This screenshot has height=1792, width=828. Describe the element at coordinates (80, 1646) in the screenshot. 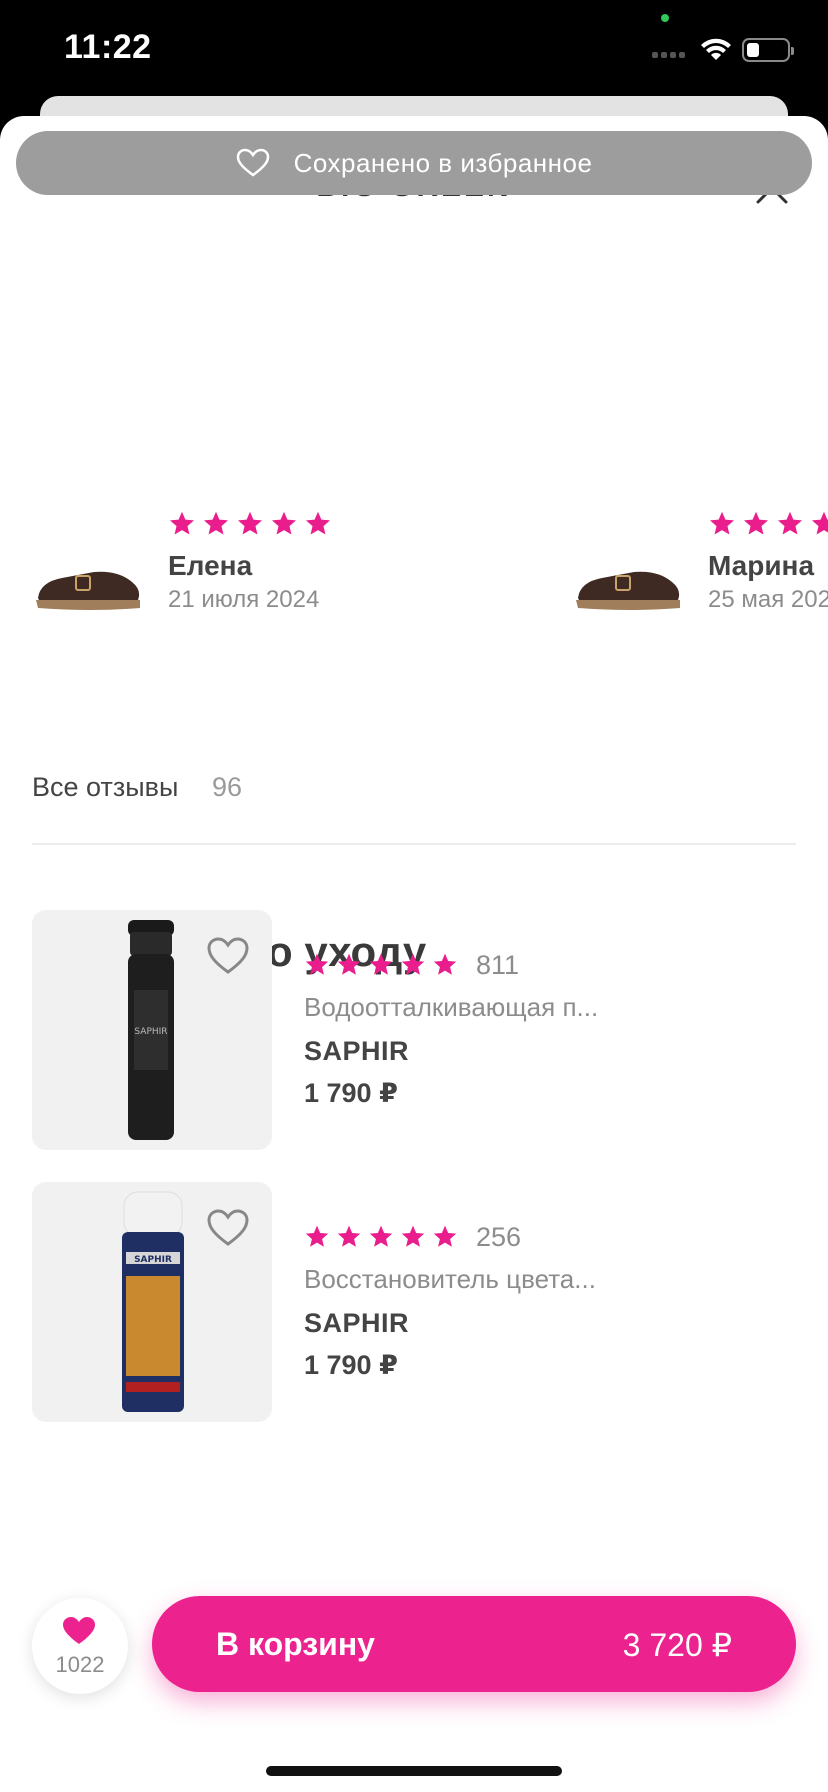

I see `favorites-button: 1022` at that location.